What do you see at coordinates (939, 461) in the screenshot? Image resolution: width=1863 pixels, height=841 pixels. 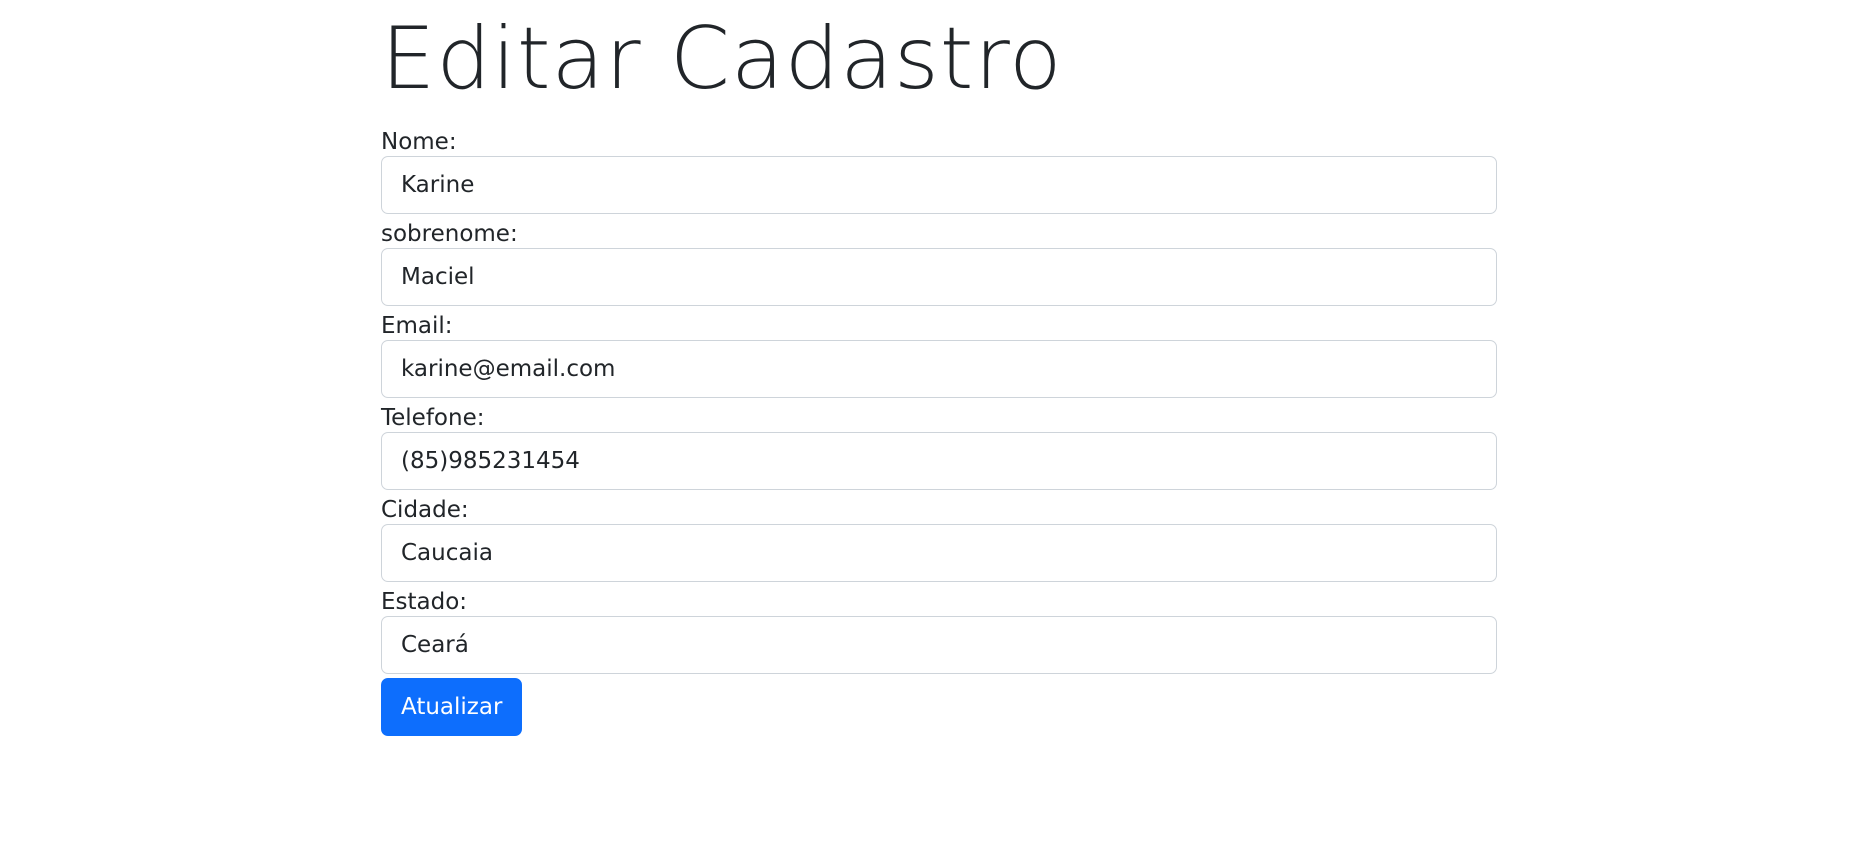 I see `phone-input` at bounding box center [939, 461].